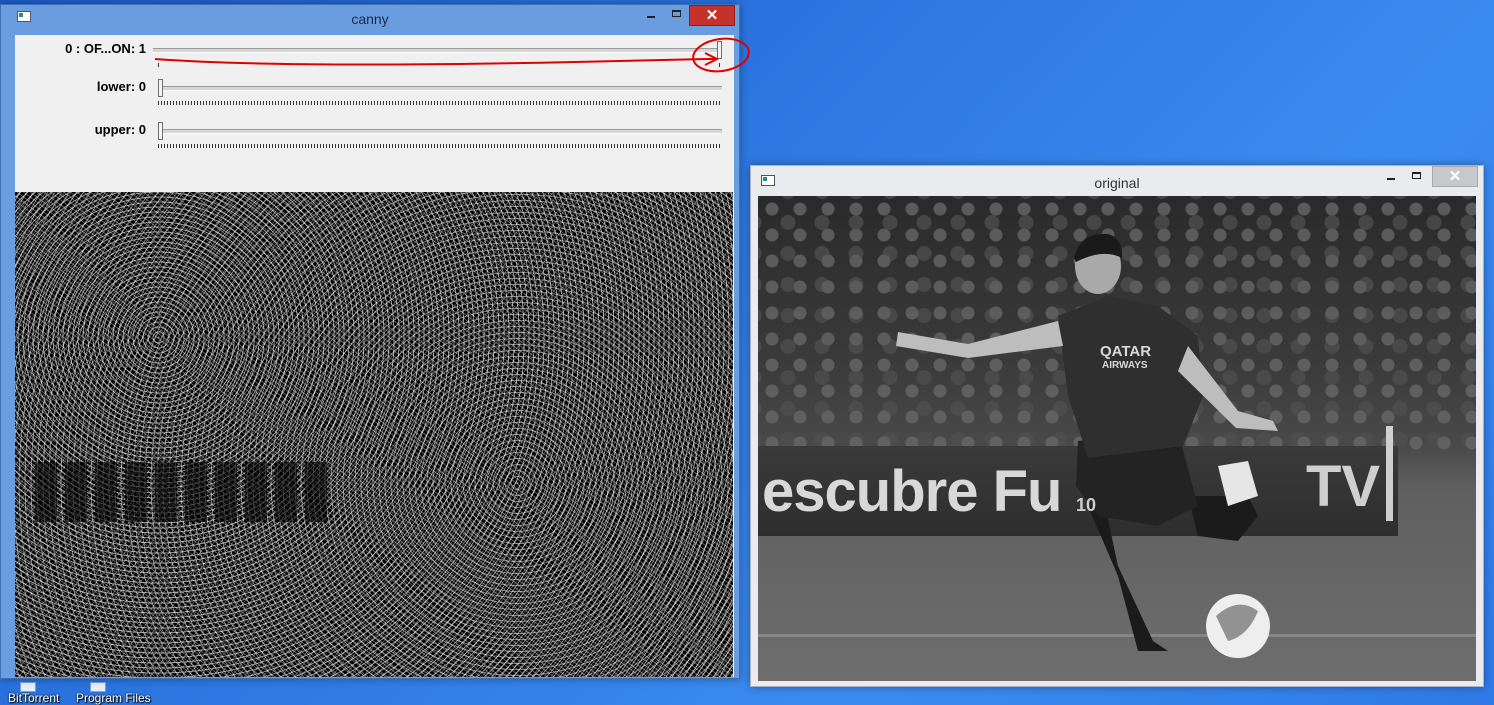 The width and height of the screenshot is (1494, 705). What do you see at coordinates (33, 698) in the screenshot?
I see `desktop-icon-bittorrent-label: BitTorrent` at bounding box center [33, 698].